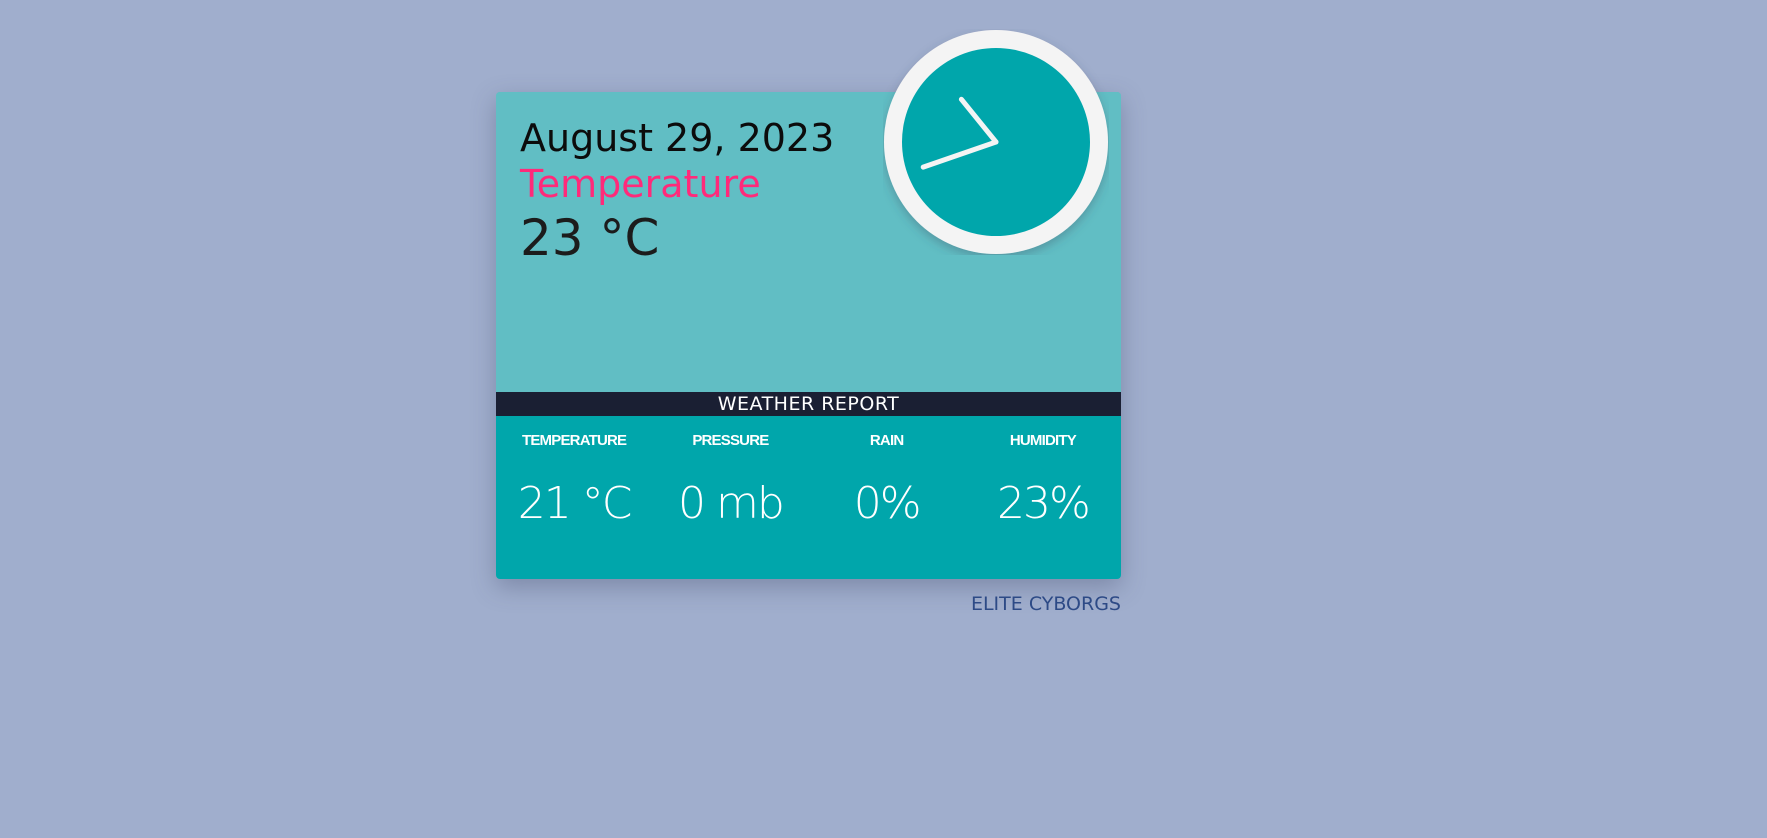 This screenshot has width=1767, height=838. Describe the element at coordinates (590, 238) in the screenshot. I see `current-temperature: 23 °C` at that location.